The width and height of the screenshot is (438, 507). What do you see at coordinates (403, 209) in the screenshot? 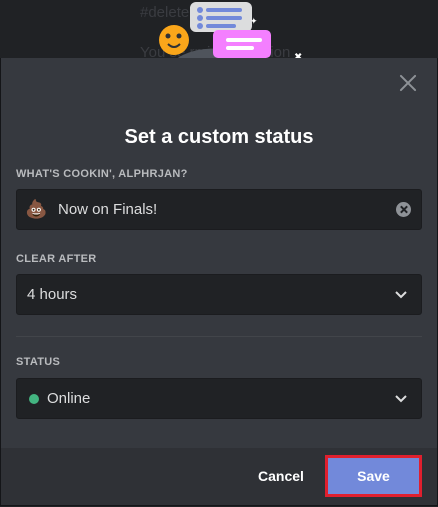
I see `clear-input-icon` at bounding box center [403, 209].